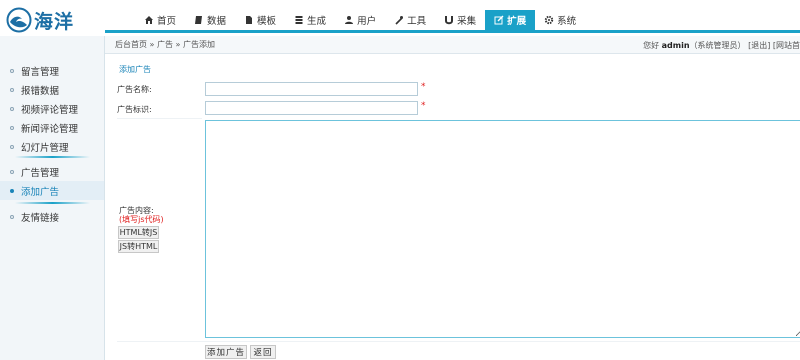  I want to click on nav-item-gear: 系统, so click(560, 20).